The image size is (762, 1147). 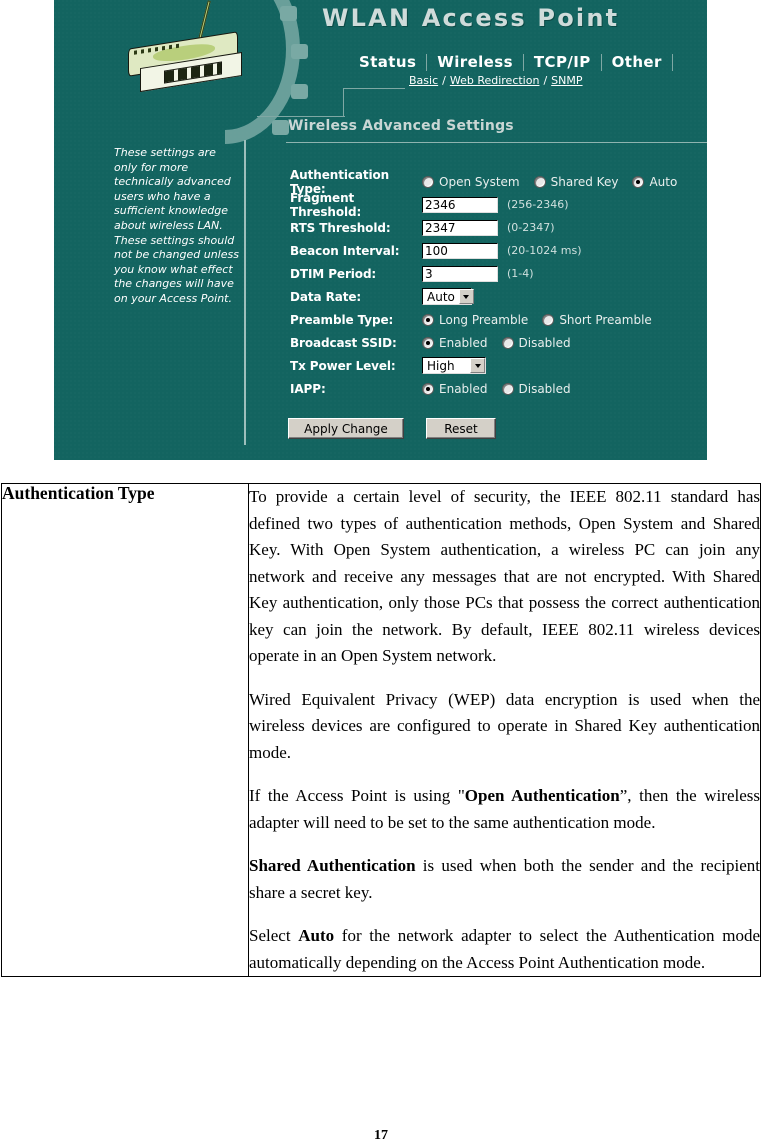 I want to click on field-row-fragment-threshold: Fragment Threshold: (256-2346), so click(x=498, y=204).